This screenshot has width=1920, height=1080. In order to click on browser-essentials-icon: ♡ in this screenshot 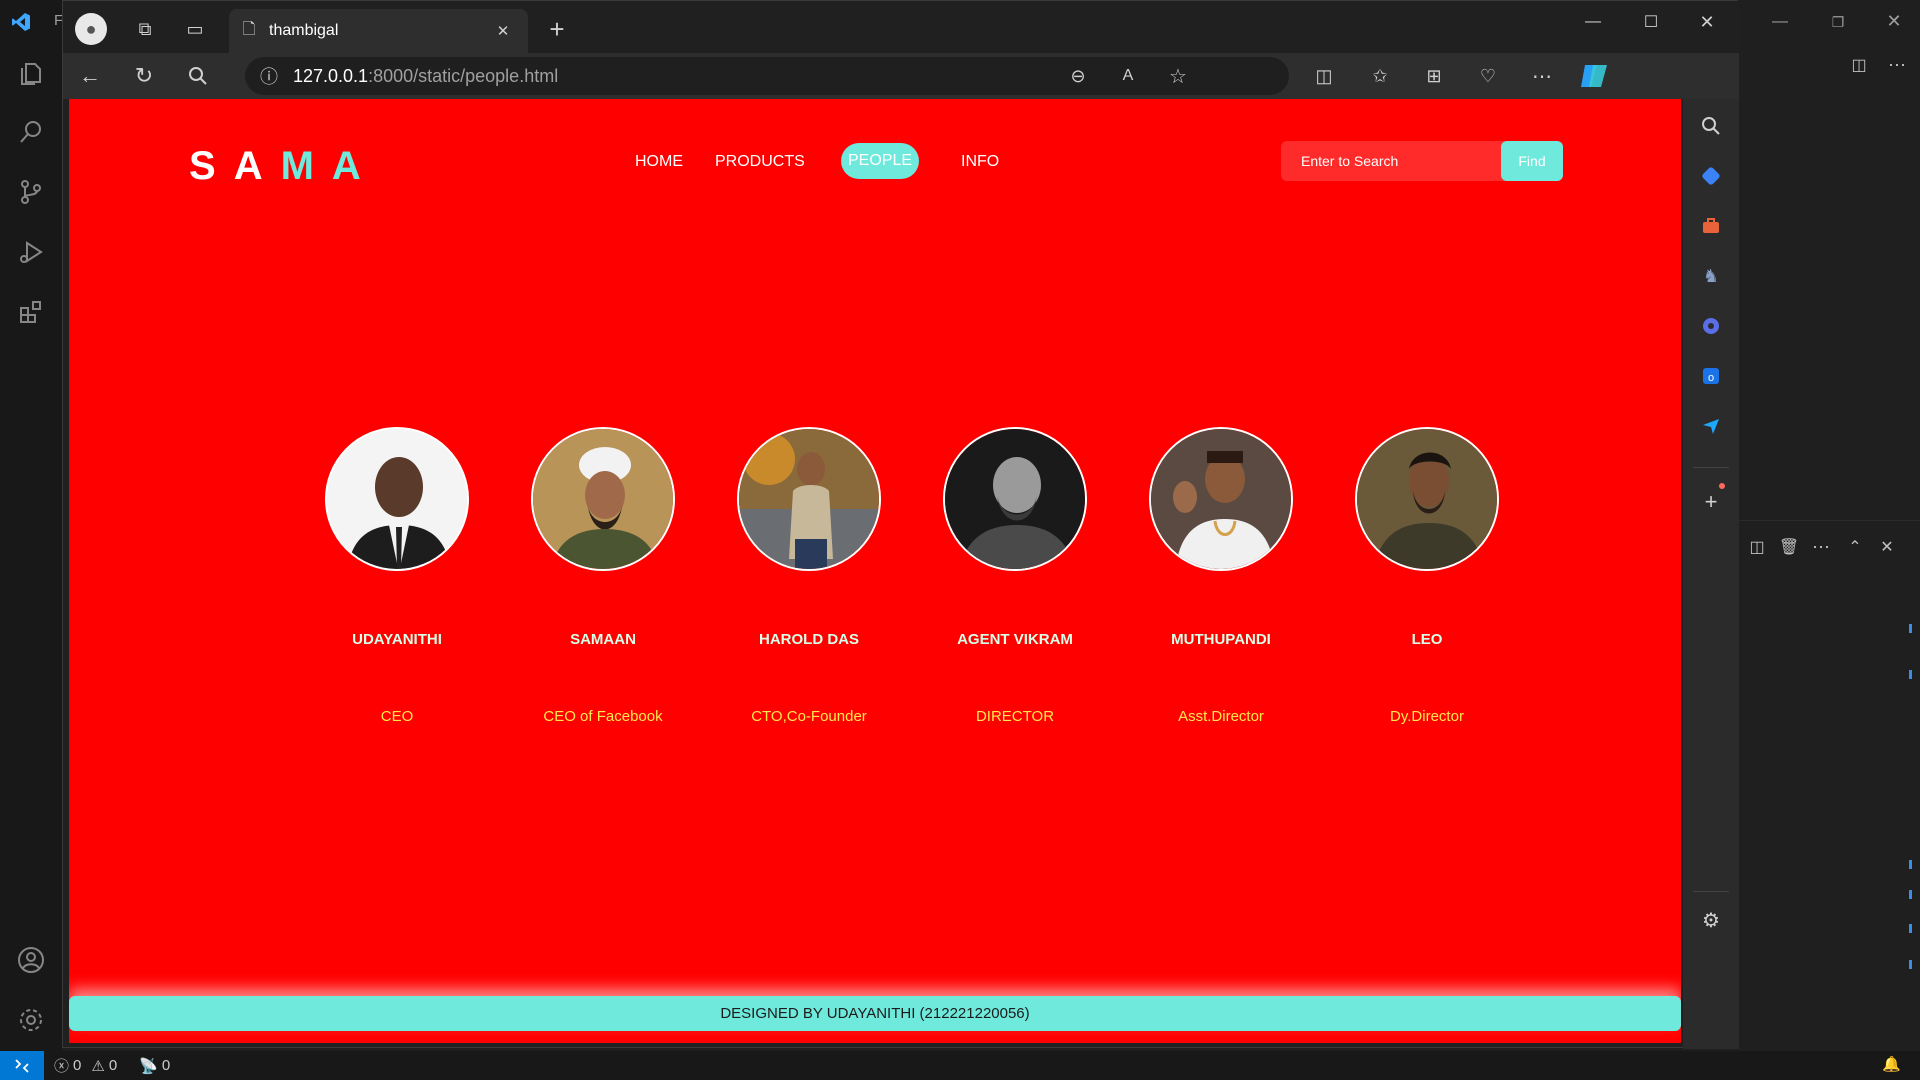, I will do `click(1488, 76)`.